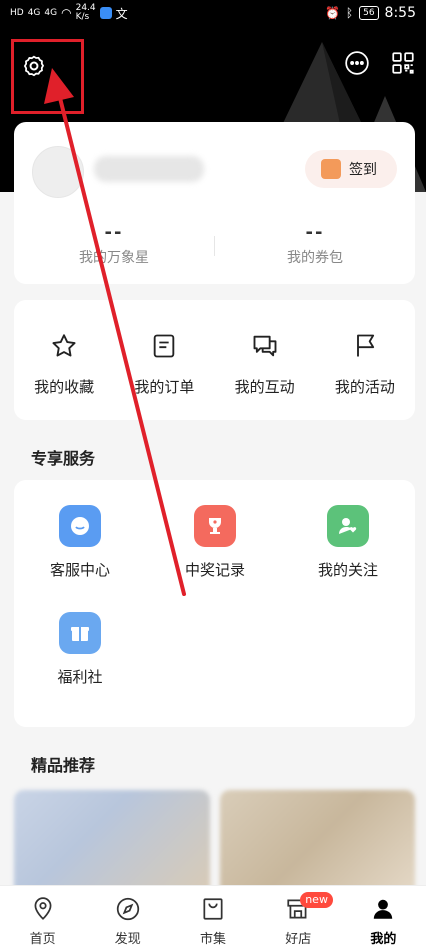 The height and width of the screenshot is (951, 426). What do you see at coordinates (114, 244) in the screenshot?
I see `stat-stars: -- 我的万象星` at bounding box center [114, 244].